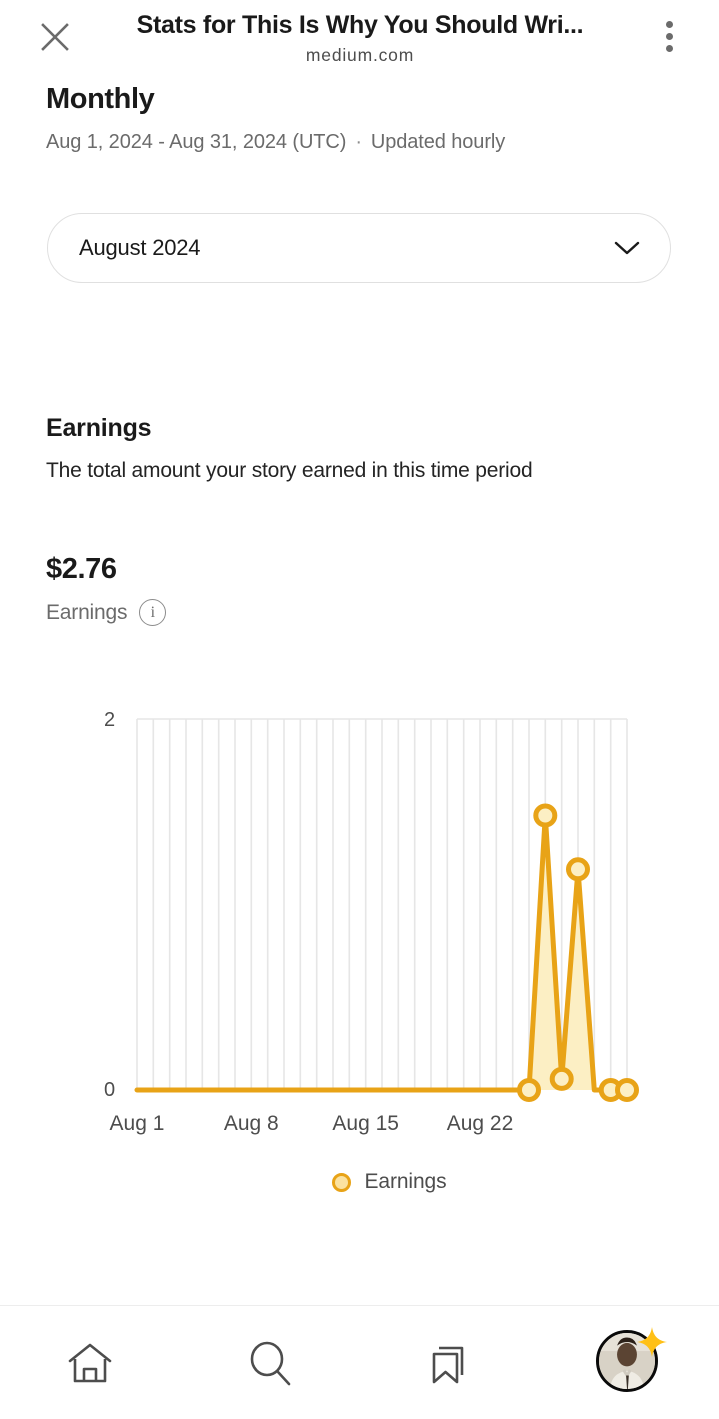 Image resolution: width=719 pixels, height=1419 pixels. Describe the element at coordinates (359, 248) in the screenshot. I see `month-select-dropdown: August 2024` at that location.